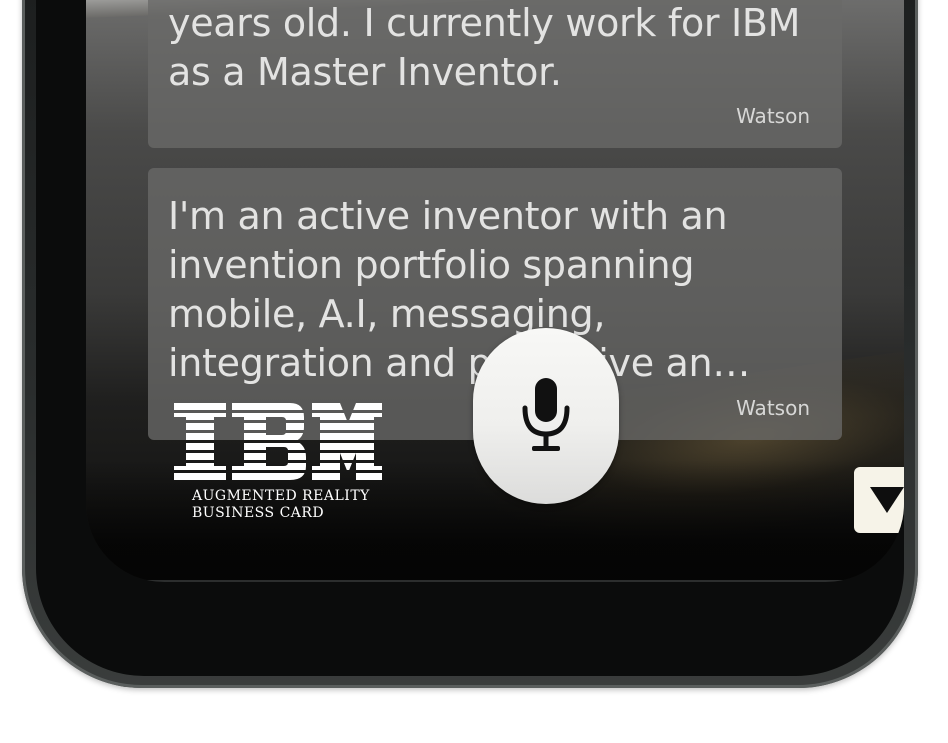  Describe the element at coordinates (258, 513) in the screenshot. I see `ibm-subtitle-line2: BUSINESS CARD` at that location.